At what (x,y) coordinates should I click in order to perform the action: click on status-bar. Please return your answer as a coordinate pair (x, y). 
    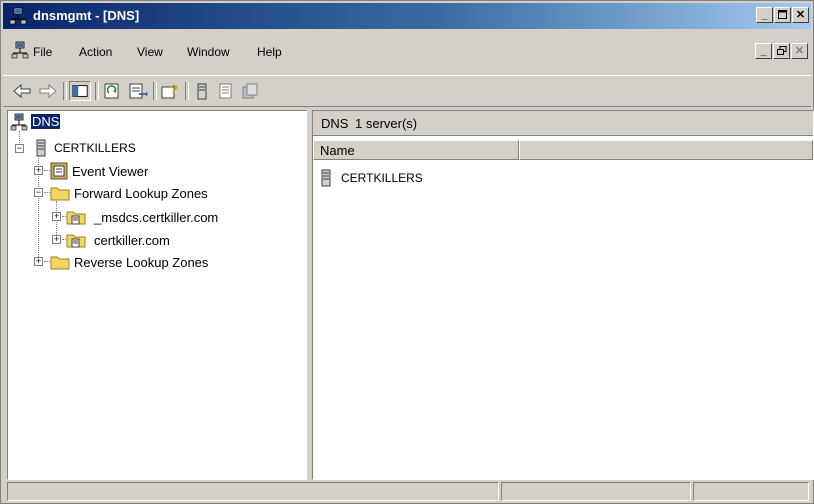
    Looking at the image, I should click on (407, 492).